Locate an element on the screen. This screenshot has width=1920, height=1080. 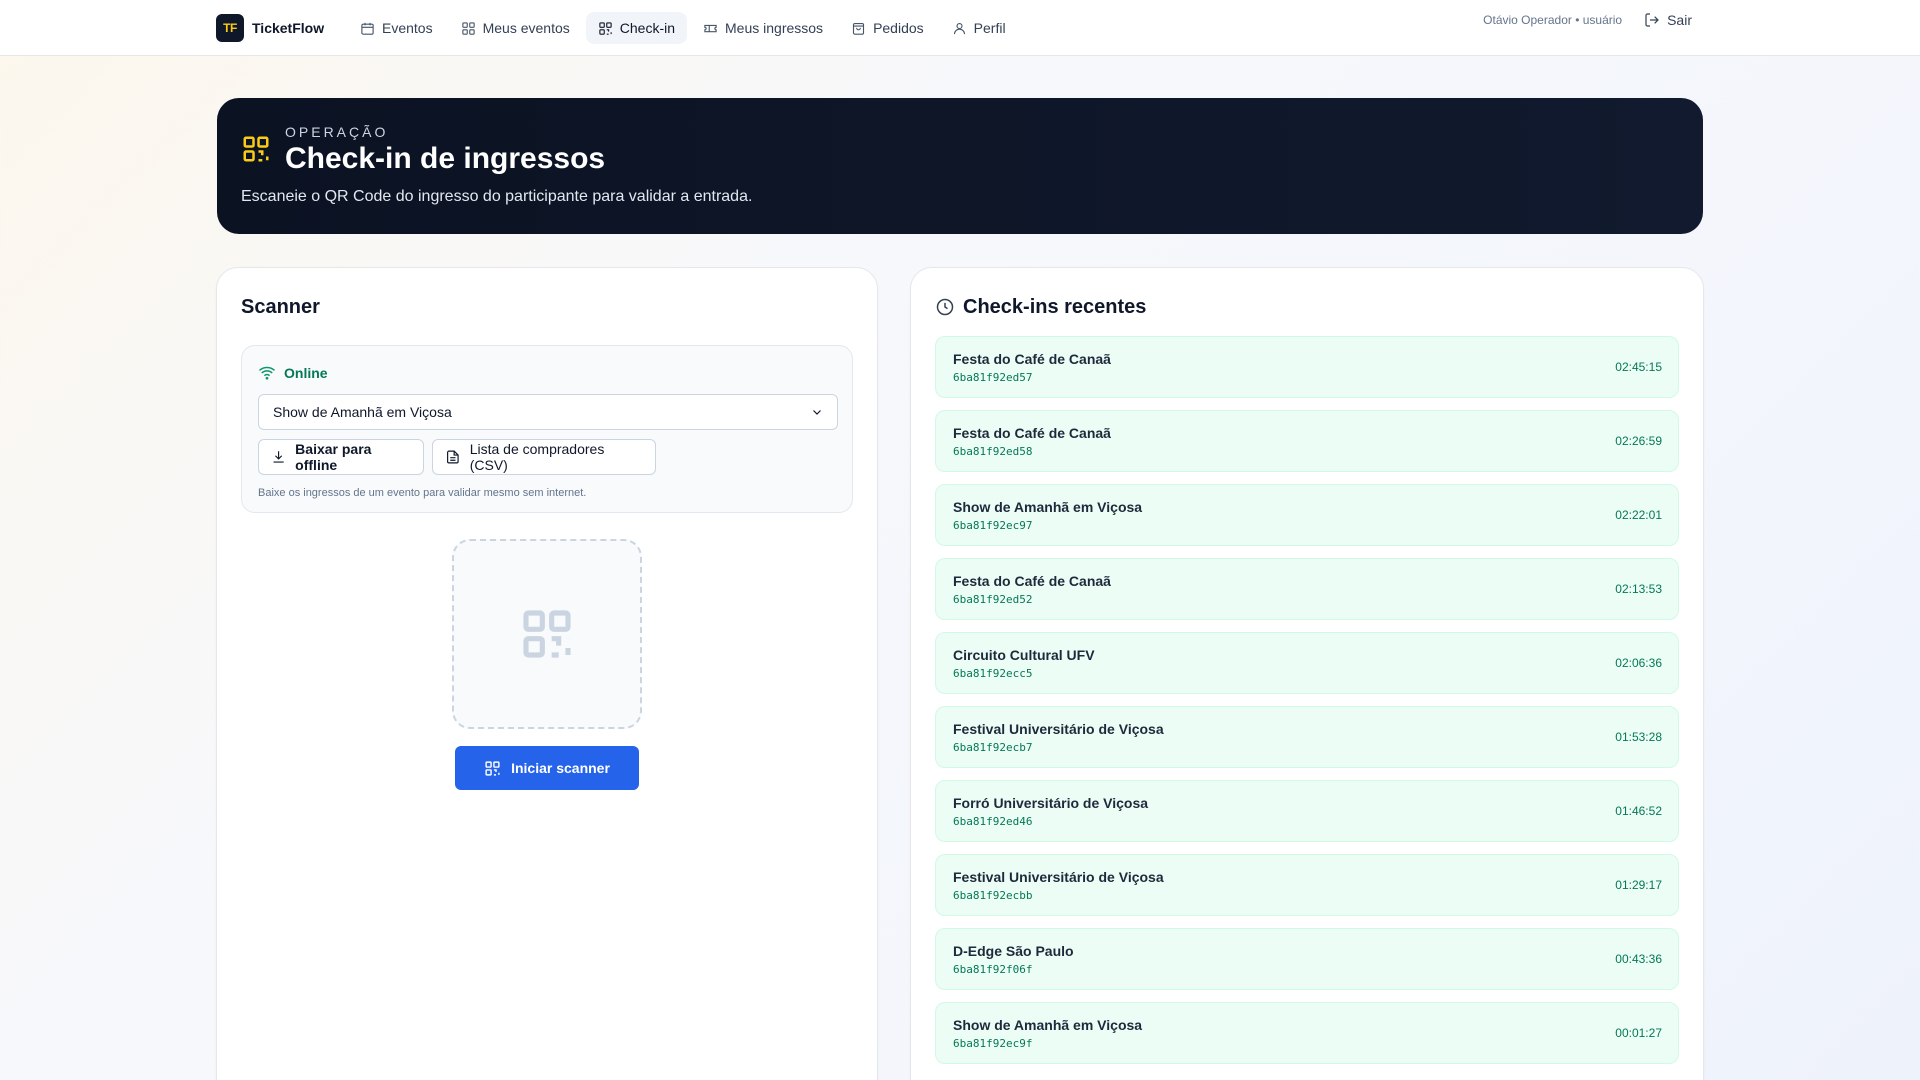
checkin-time: 00:01:27 is located at coordinates (1638, 1033).